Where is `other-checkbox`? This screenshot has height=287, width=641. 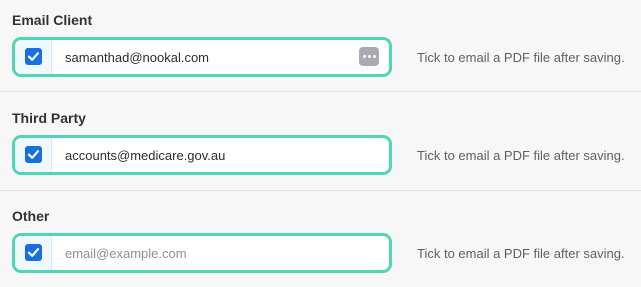
other-checkbox is located at coordinates (33, 252).